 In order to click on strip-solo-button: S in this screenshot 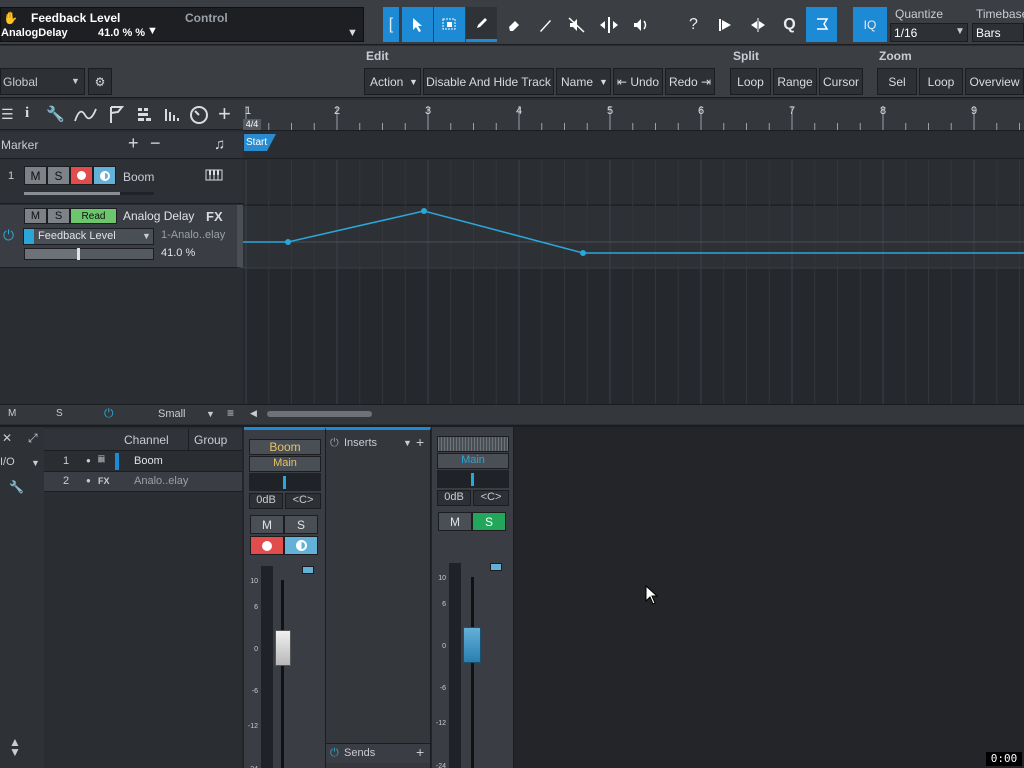, I will do `click(301, 524)`.